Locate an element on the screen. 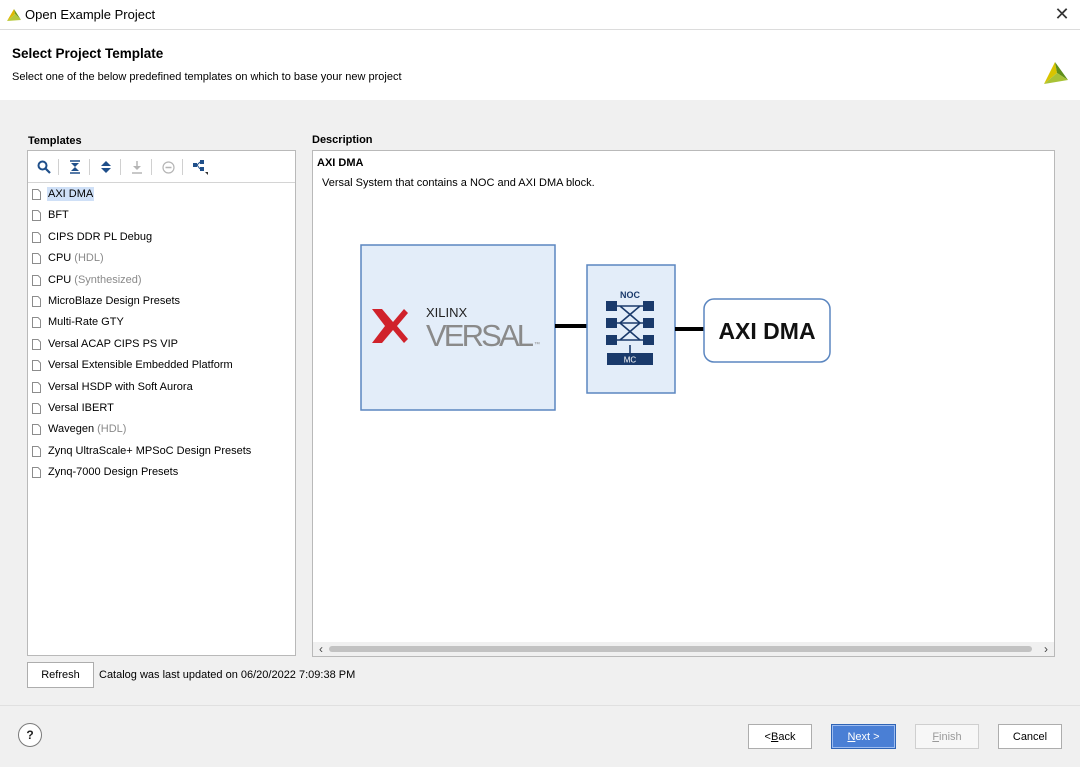 This screenshot has height=767, width=1080. template-item: MicroBlaze Design Presets is located at coordinates (161, 301).